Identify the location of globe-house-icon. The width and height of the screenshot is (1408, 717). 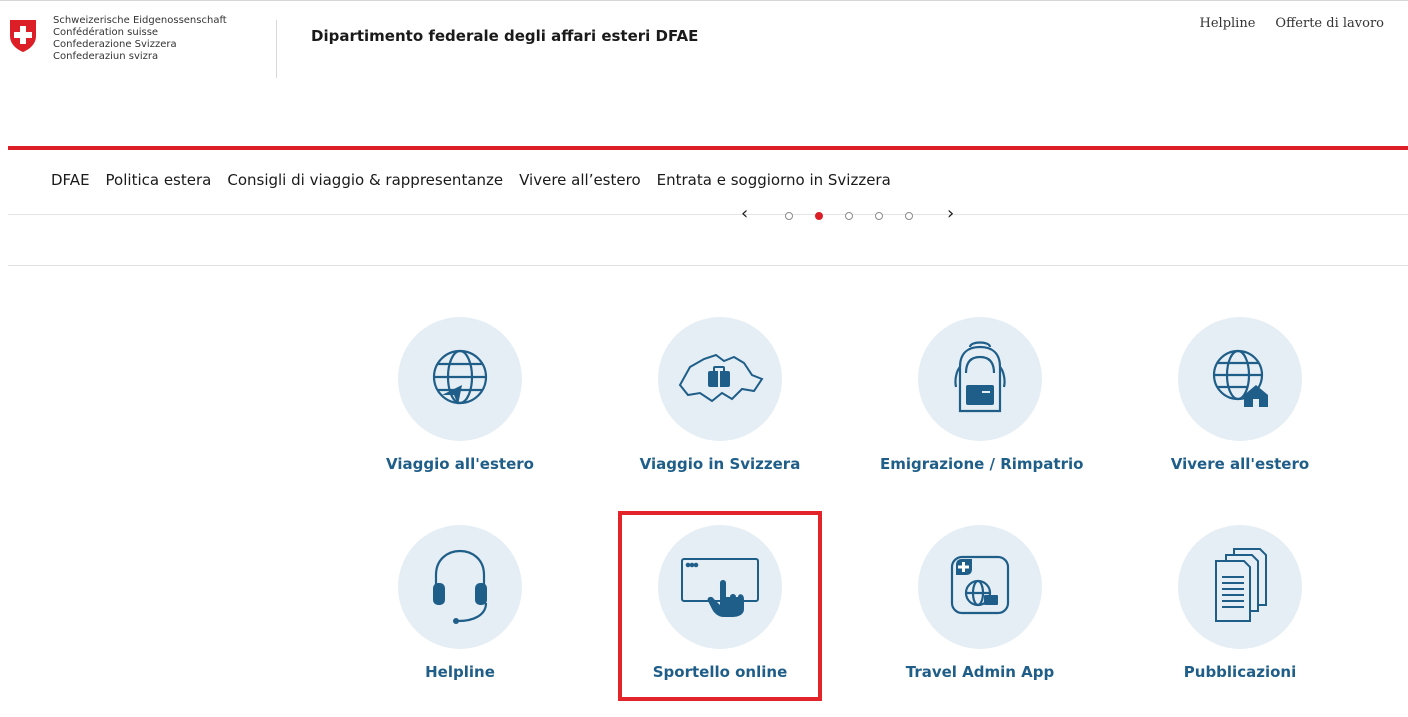
(1240, 379).